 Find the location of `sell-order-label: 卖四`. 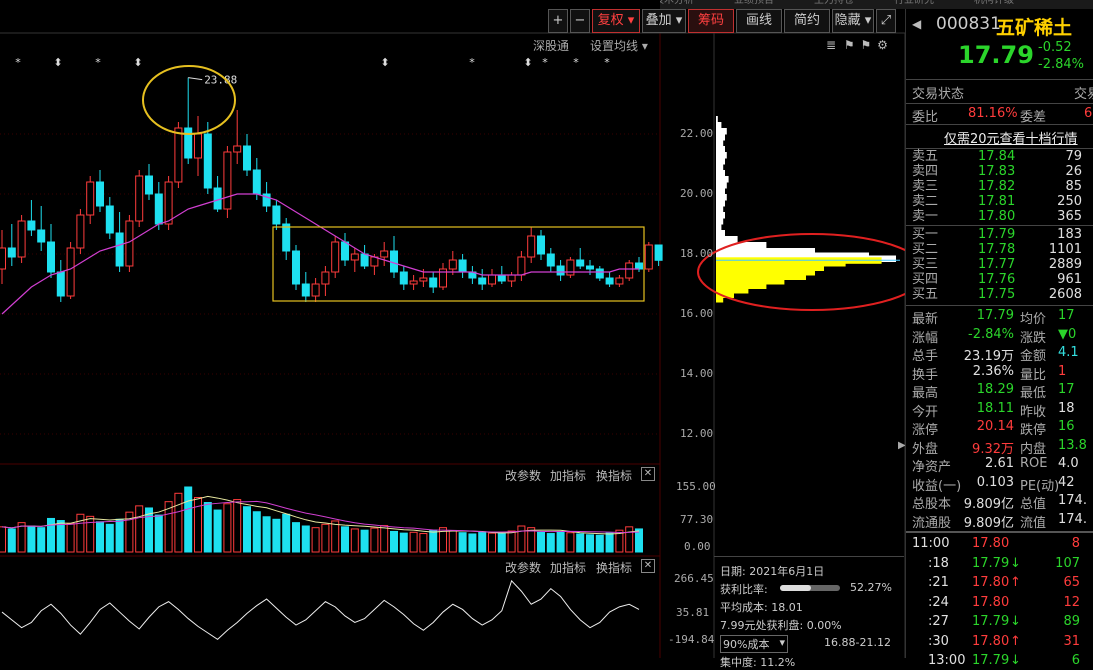

sell-order-label: 卖四 is located at coordinates (925, 171).